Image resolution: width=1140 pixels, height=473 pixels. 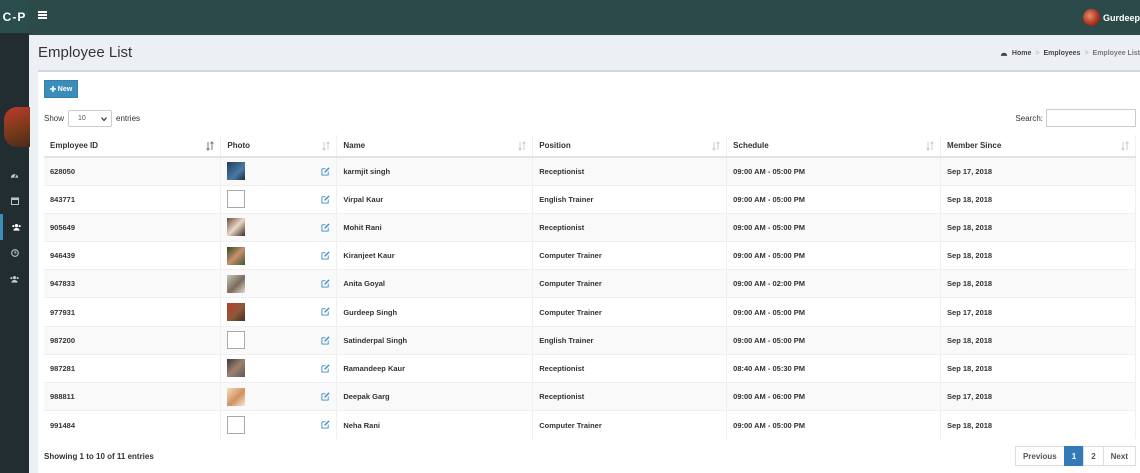 What do you see at coordinates (14, 201) in the screenshot?
I see `sidebar-item-calendar` at bounding box center [14, 201].